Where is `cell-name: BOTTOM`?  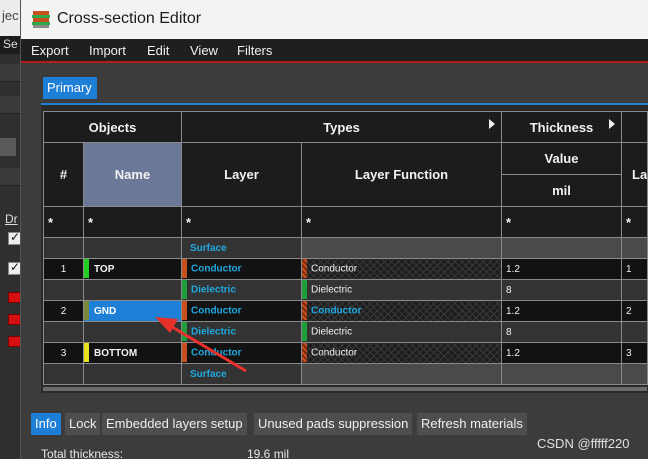
cell-name: BOTTOM is located at coordinates (132, 353).